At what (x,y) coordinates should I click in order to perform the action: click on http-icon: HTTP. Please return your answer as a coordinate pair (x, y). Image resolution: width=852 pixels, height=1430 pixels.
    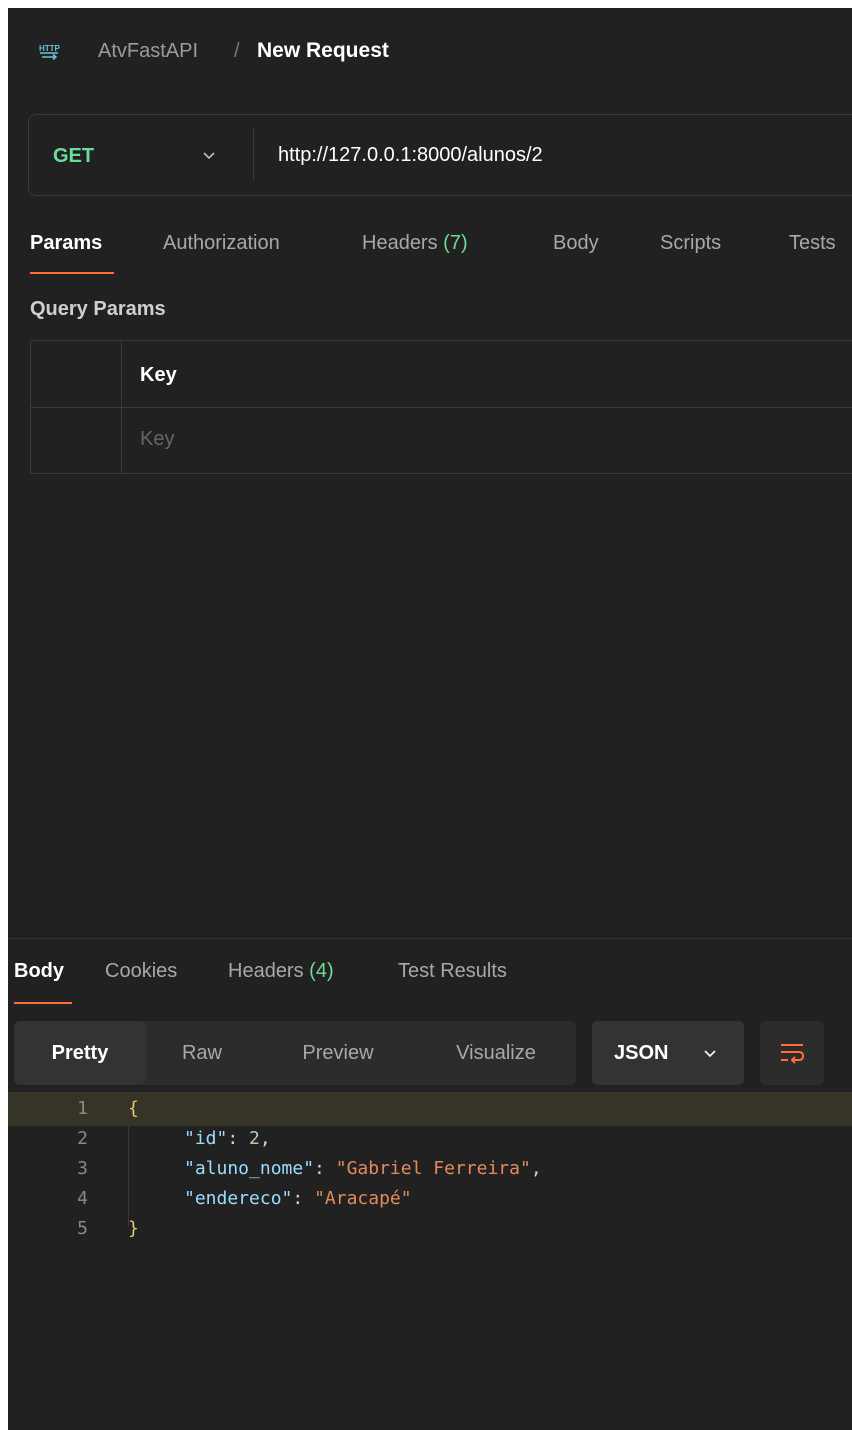
    Looking at the image, I should click on (49, 52).